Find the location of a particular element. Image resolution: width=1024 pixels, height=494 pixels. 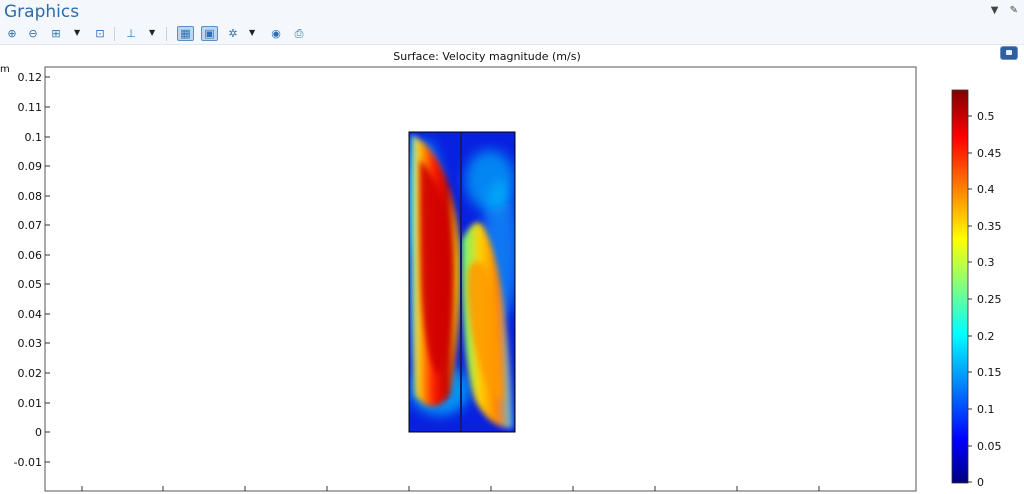

y-tick-label: 0.03 is located at coordinates (30, 343).